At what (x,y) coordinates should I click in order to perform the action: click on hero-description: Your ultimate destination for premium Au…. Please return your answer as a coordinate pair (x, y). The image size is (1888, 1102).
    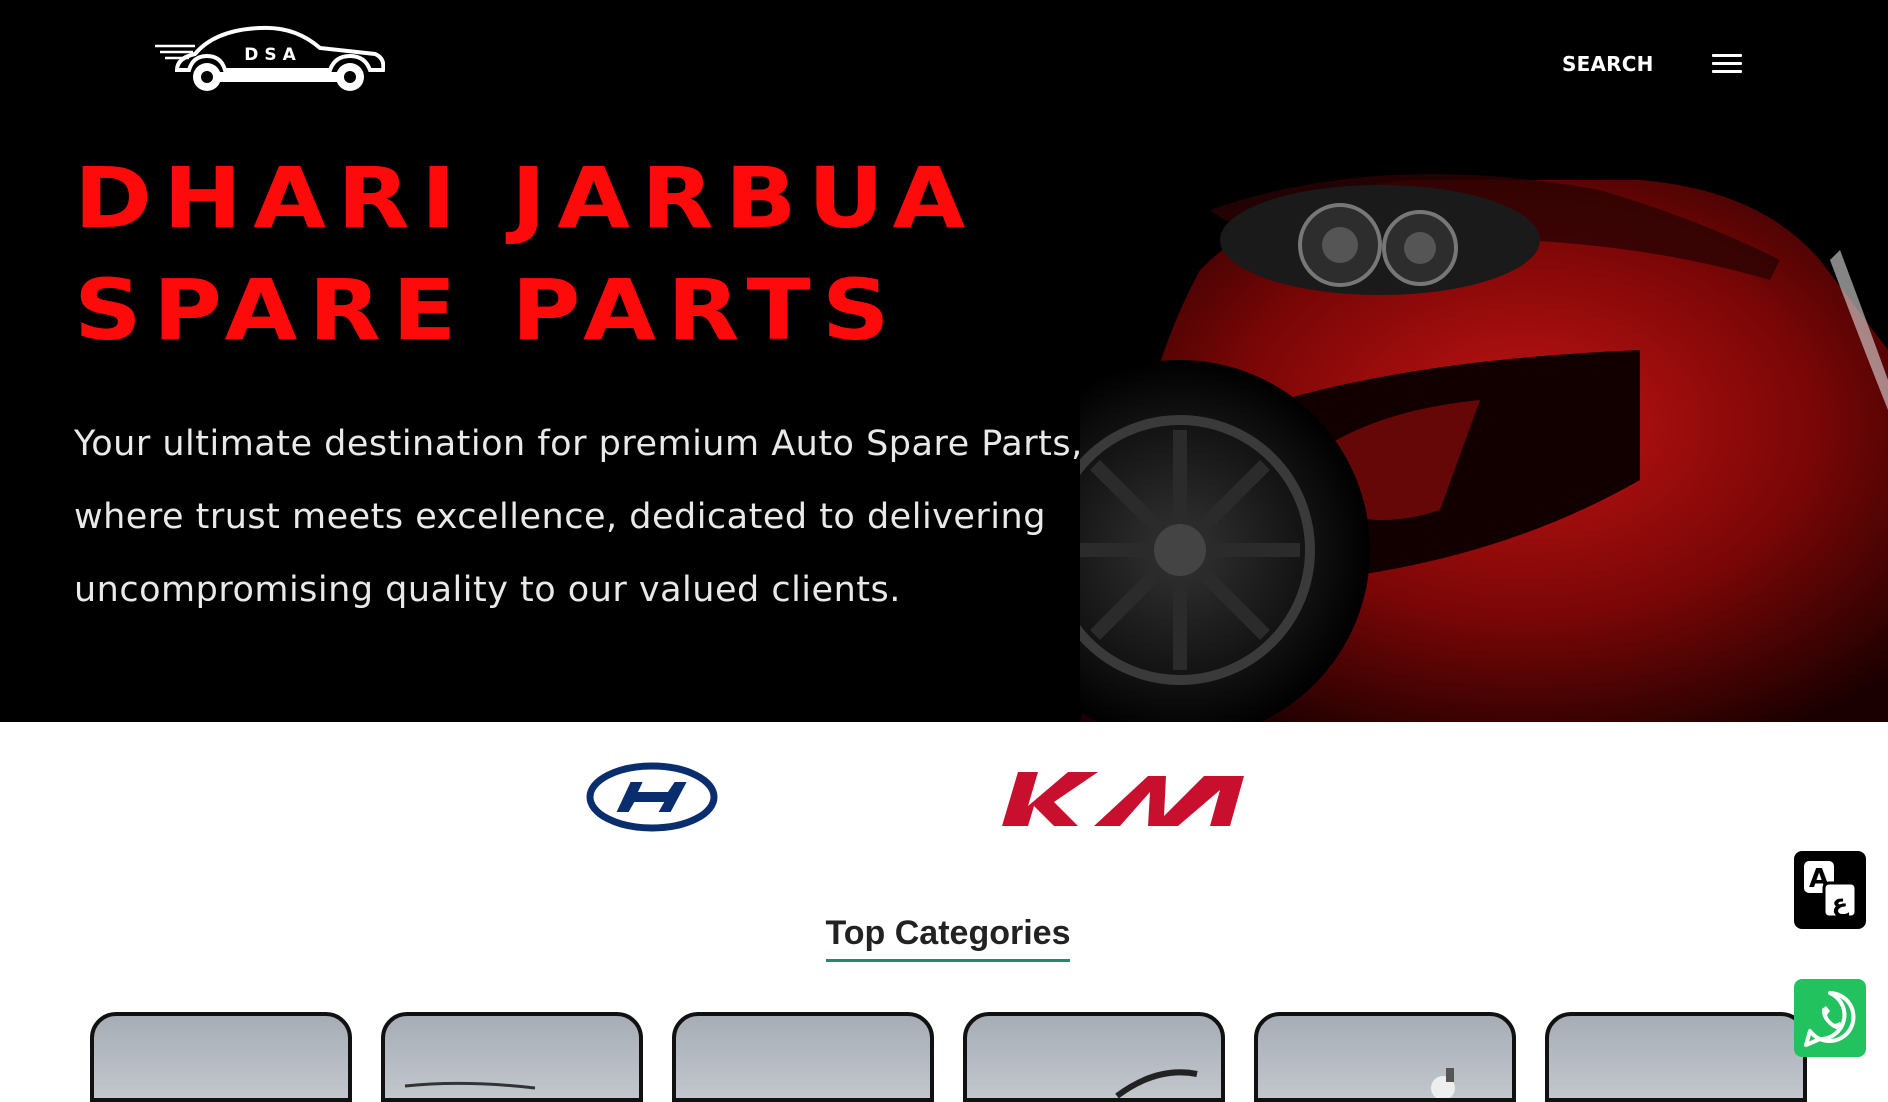
    Looking at the image, I should click on (578, 517).